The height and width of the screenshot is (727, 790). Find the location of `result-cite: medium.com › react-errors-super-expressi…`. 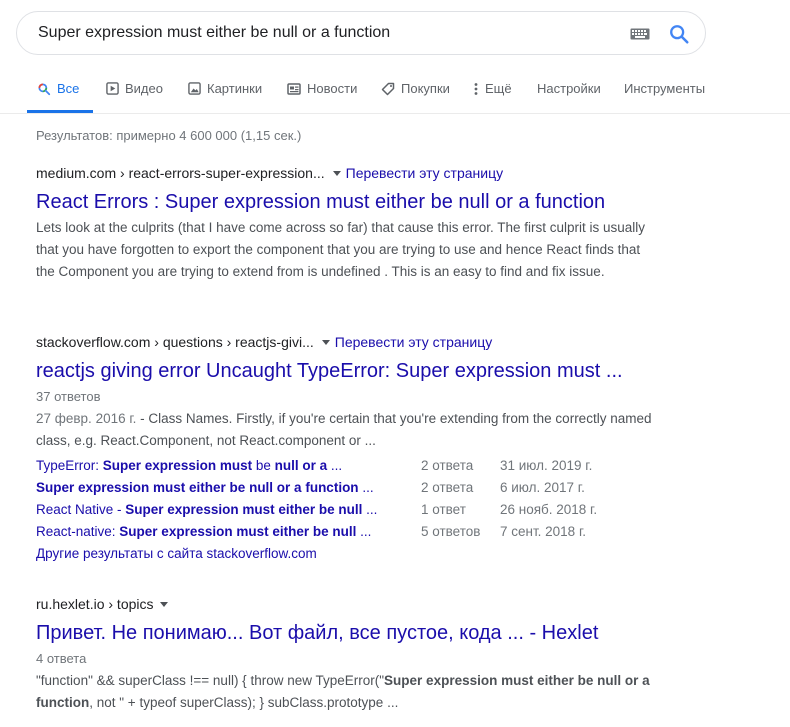

result-cite: medium.com › react-errors-super-expressi… is located at coordinates (180, 173).